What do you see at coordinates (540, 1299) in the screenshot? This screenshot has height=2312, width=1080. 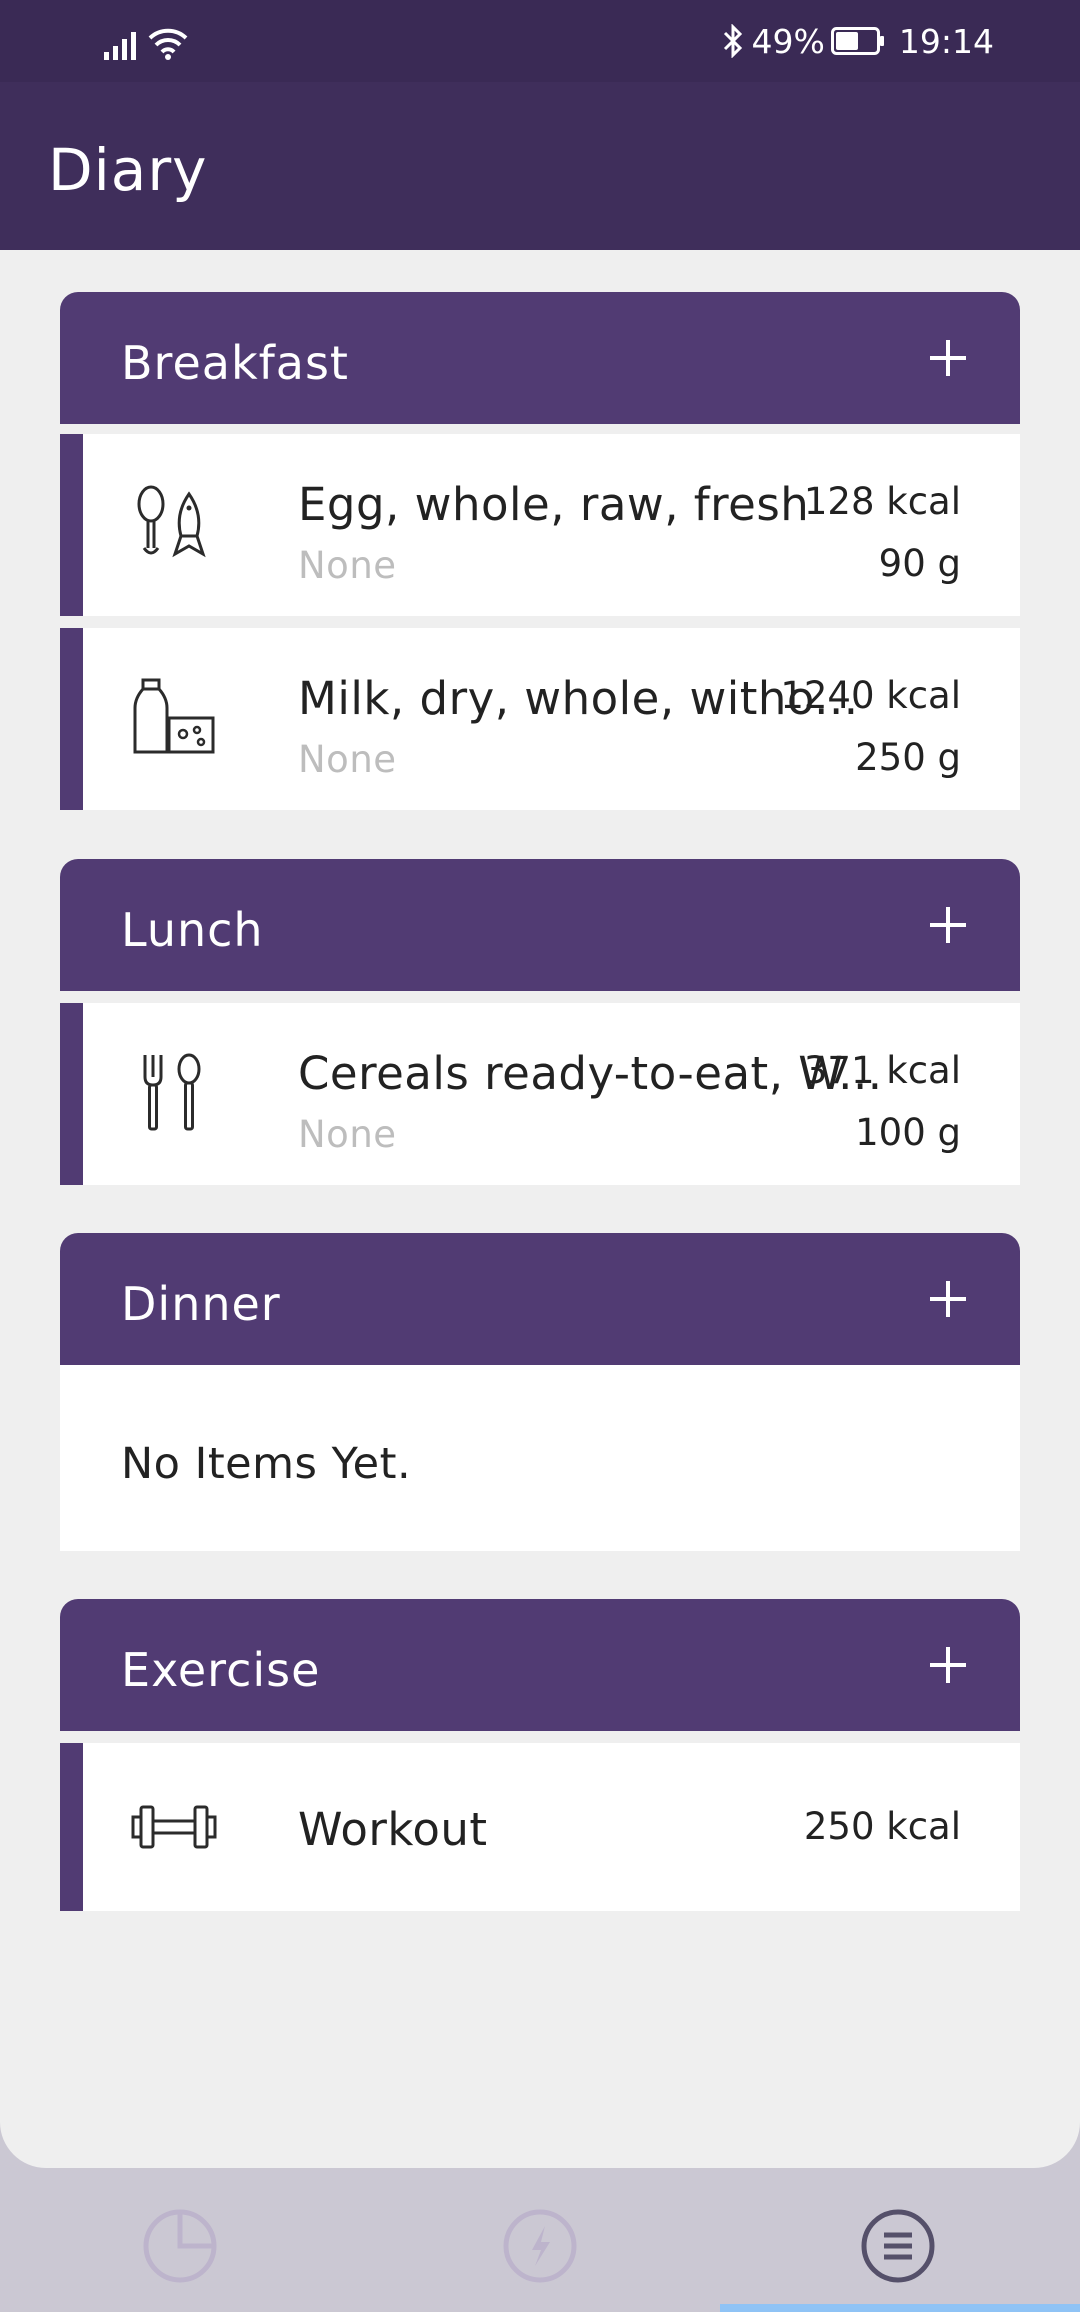 I see `section-header-dinner: Dinner` at bounding box center [540, 1299].